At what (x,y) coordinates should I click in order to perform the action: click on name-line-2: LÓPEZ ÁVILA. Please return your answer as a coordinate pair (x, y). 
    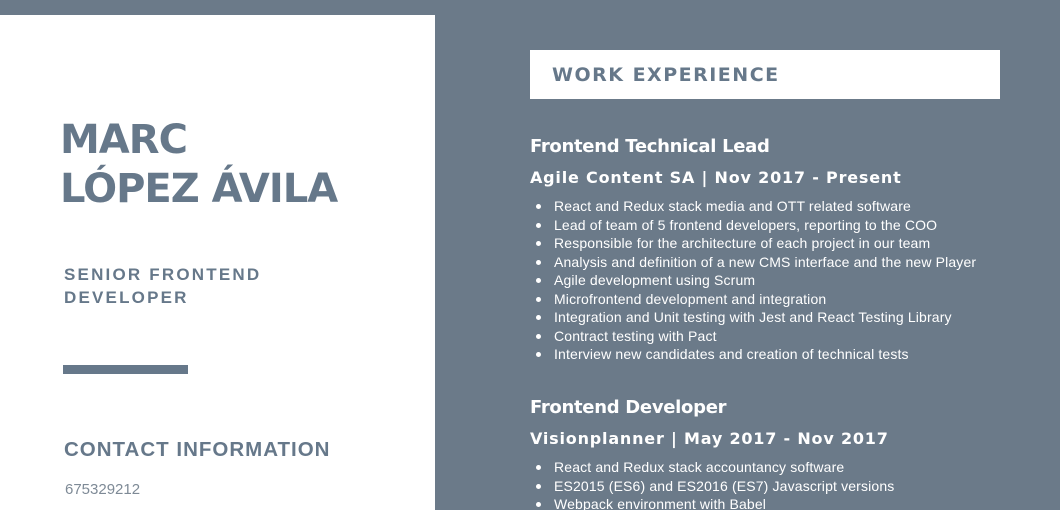
    Looking at the image, I should click on (199, 189).